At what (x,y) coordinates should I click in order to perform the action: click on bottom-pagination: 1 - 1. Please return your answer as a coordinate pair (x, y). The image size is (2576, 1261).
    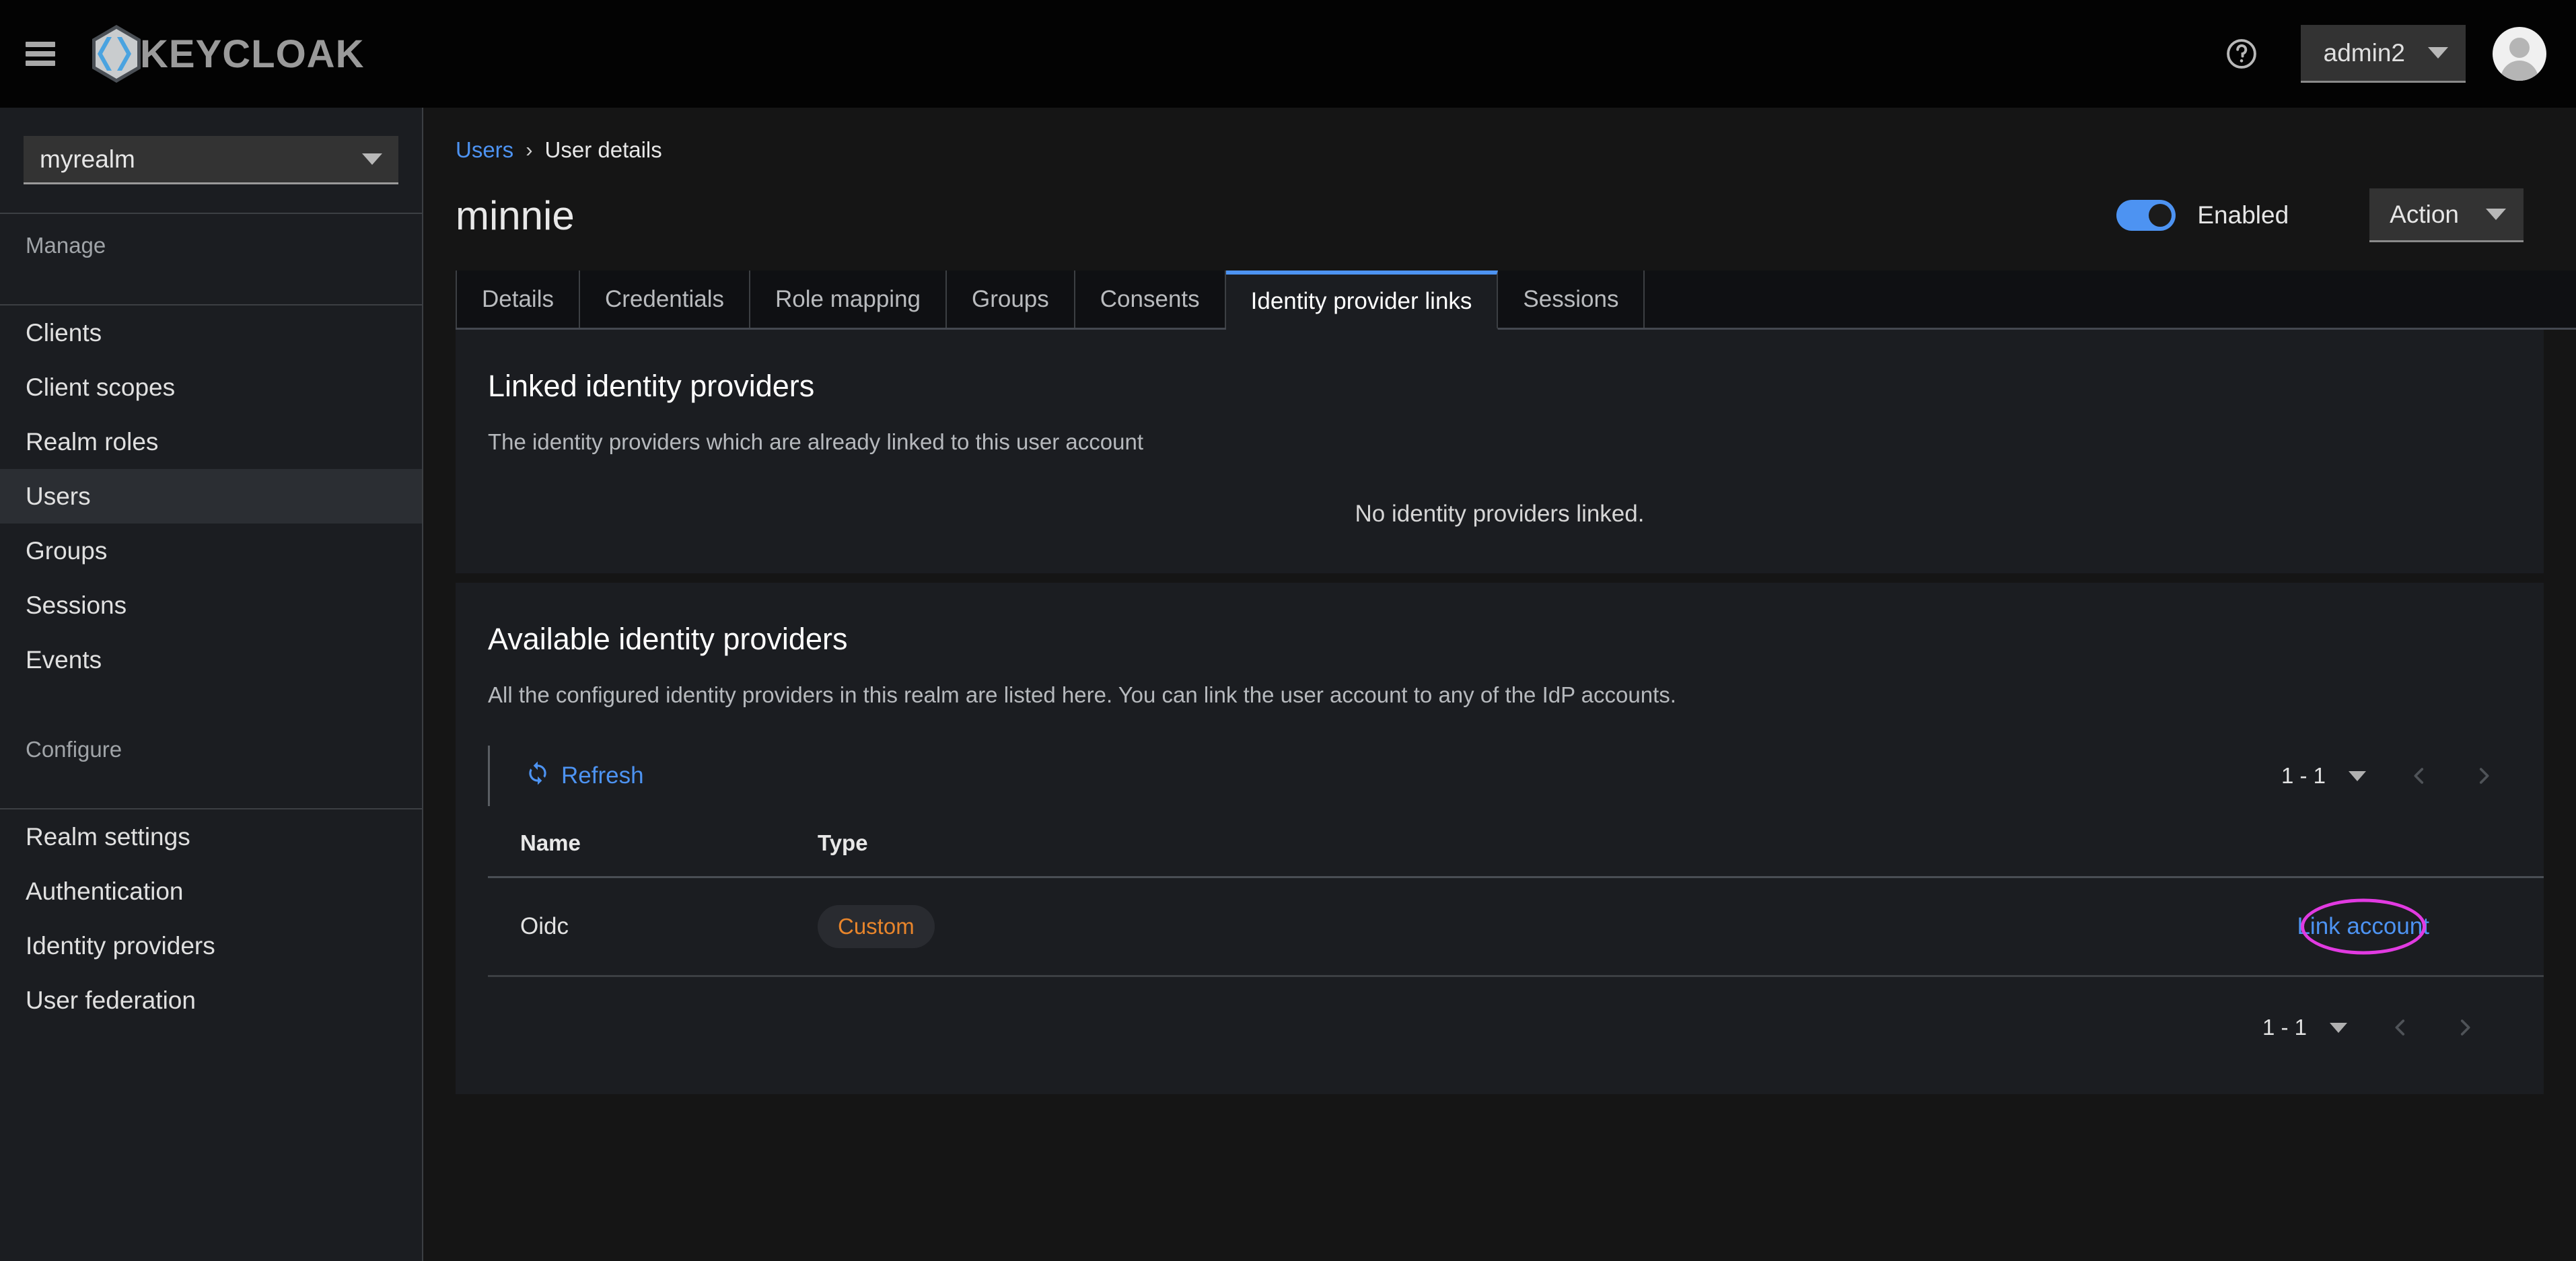
    Looking at the image, I should click on (1500, 1008).